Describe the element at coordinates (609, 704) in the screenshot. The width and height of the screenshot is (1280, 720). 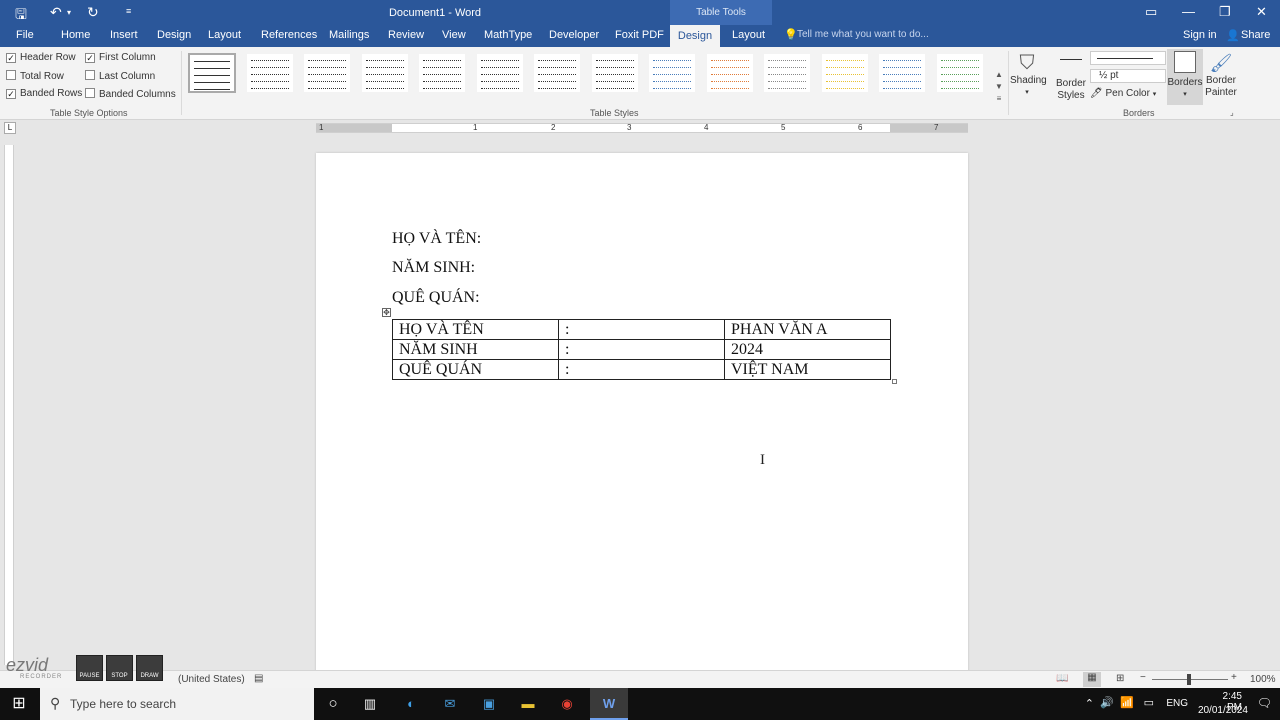
I see `word-taskbar-icon: W` at that location.